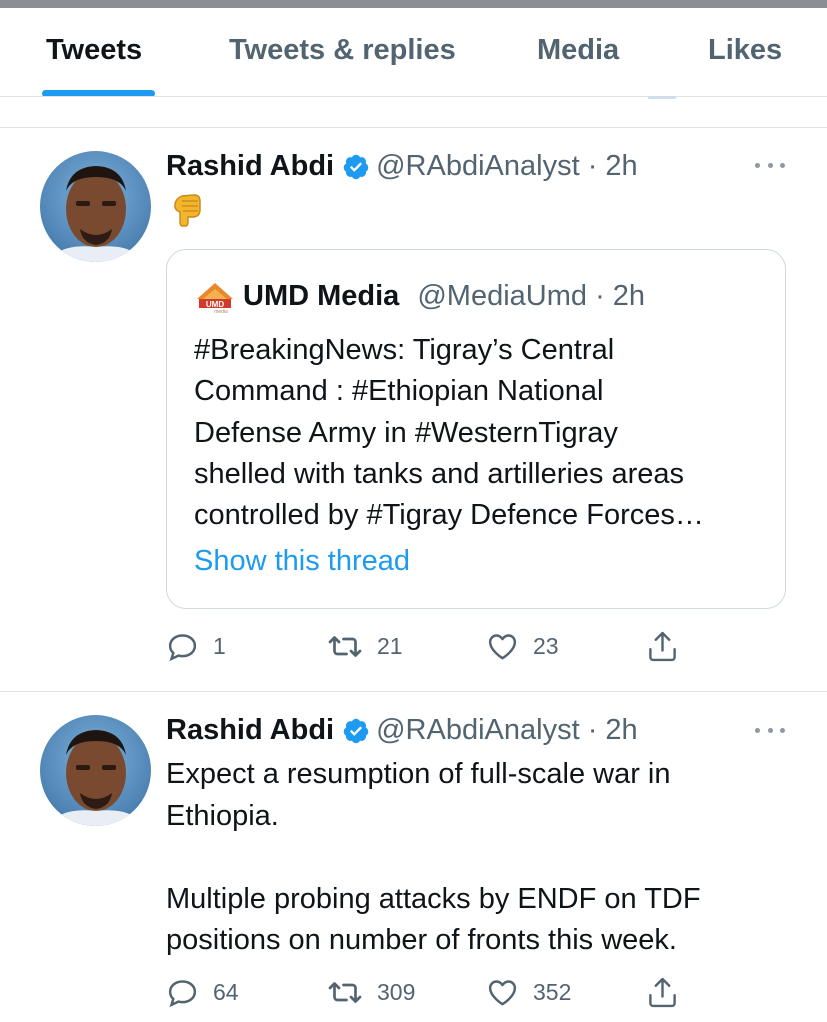 This screenshot has width=827, height=1022. Describe the element at coordinates (413, 4) in the screenshot. I see `status-strip` at that location.